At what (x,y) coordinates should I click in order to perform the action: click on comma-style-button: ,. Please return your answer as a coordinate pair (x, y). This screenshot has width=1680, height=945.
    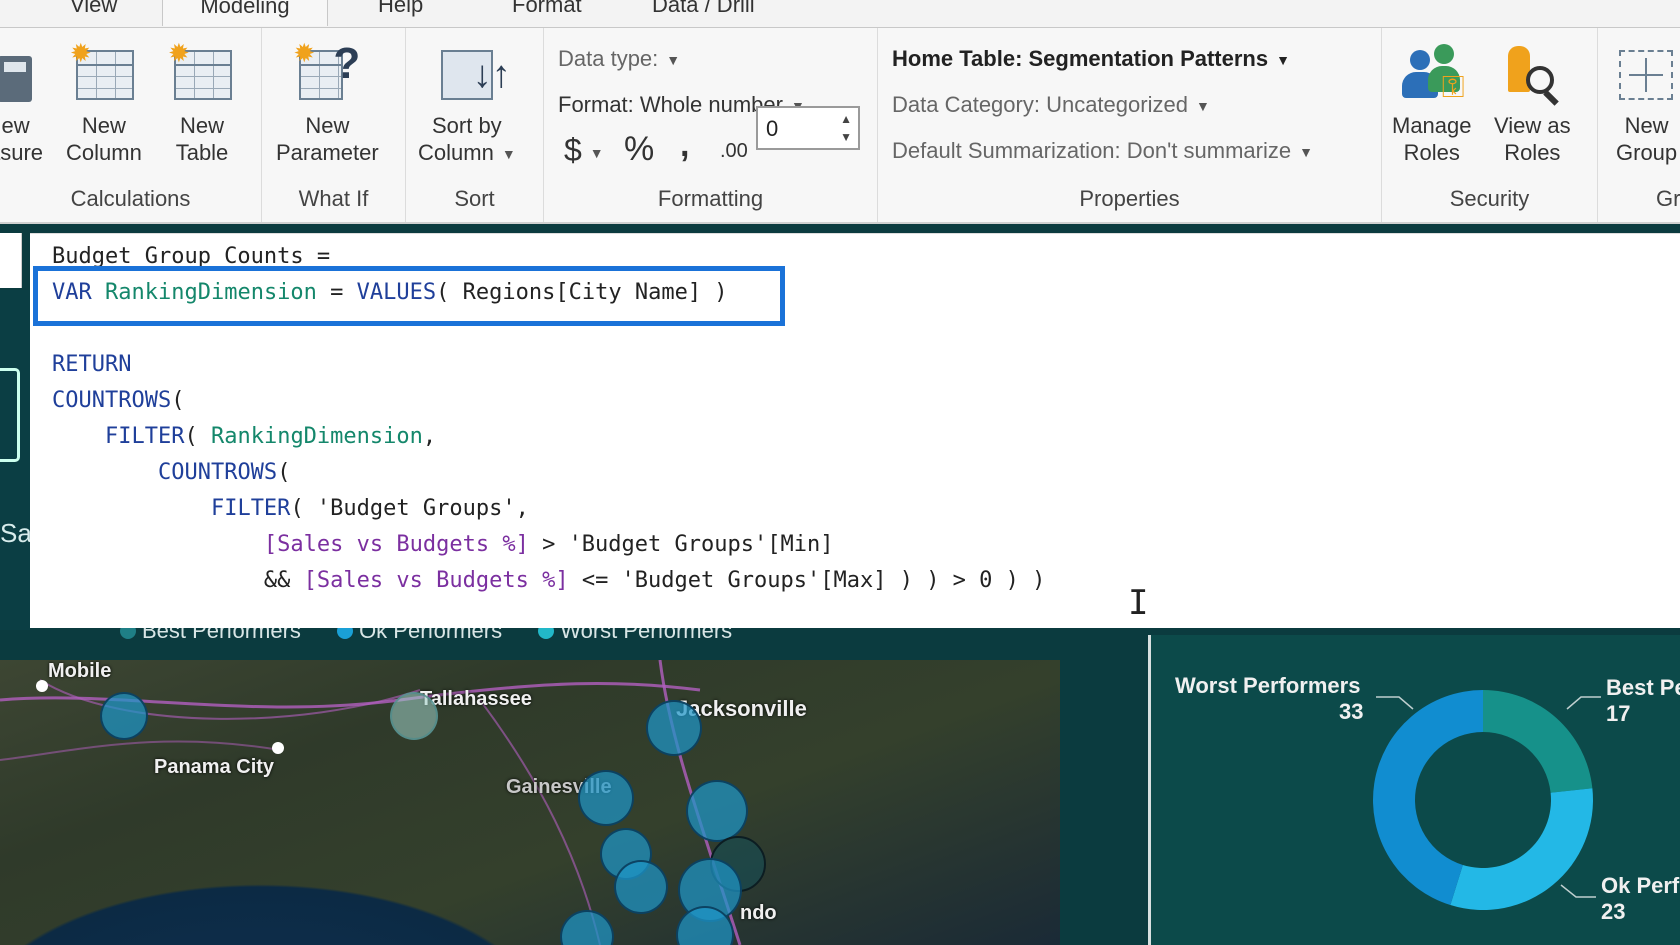
    Looking at the image, I should click on (684, 145).